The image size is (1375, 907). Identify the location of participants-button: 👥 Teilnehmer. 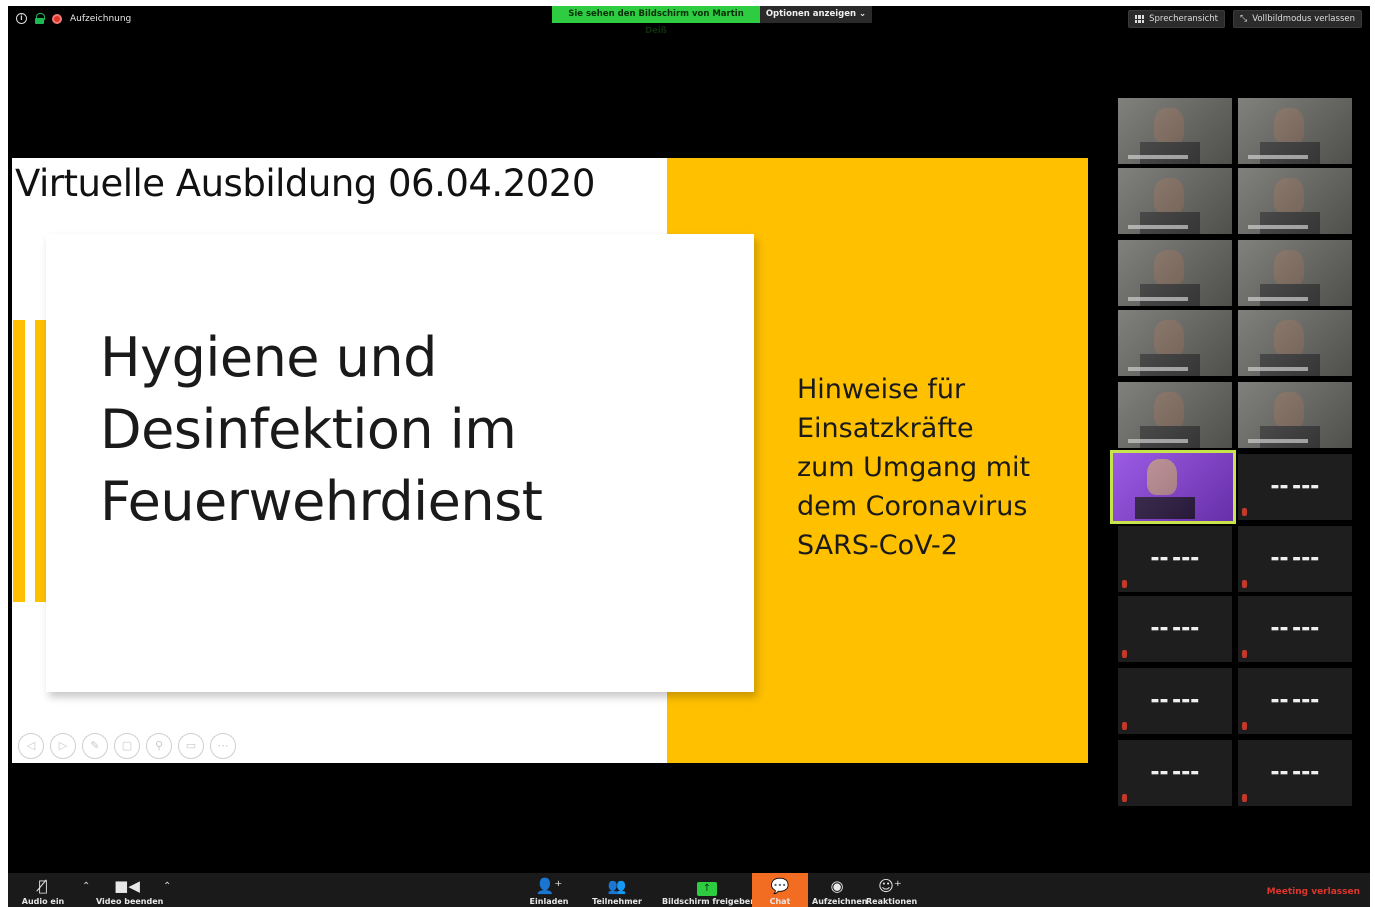
(617, 891).